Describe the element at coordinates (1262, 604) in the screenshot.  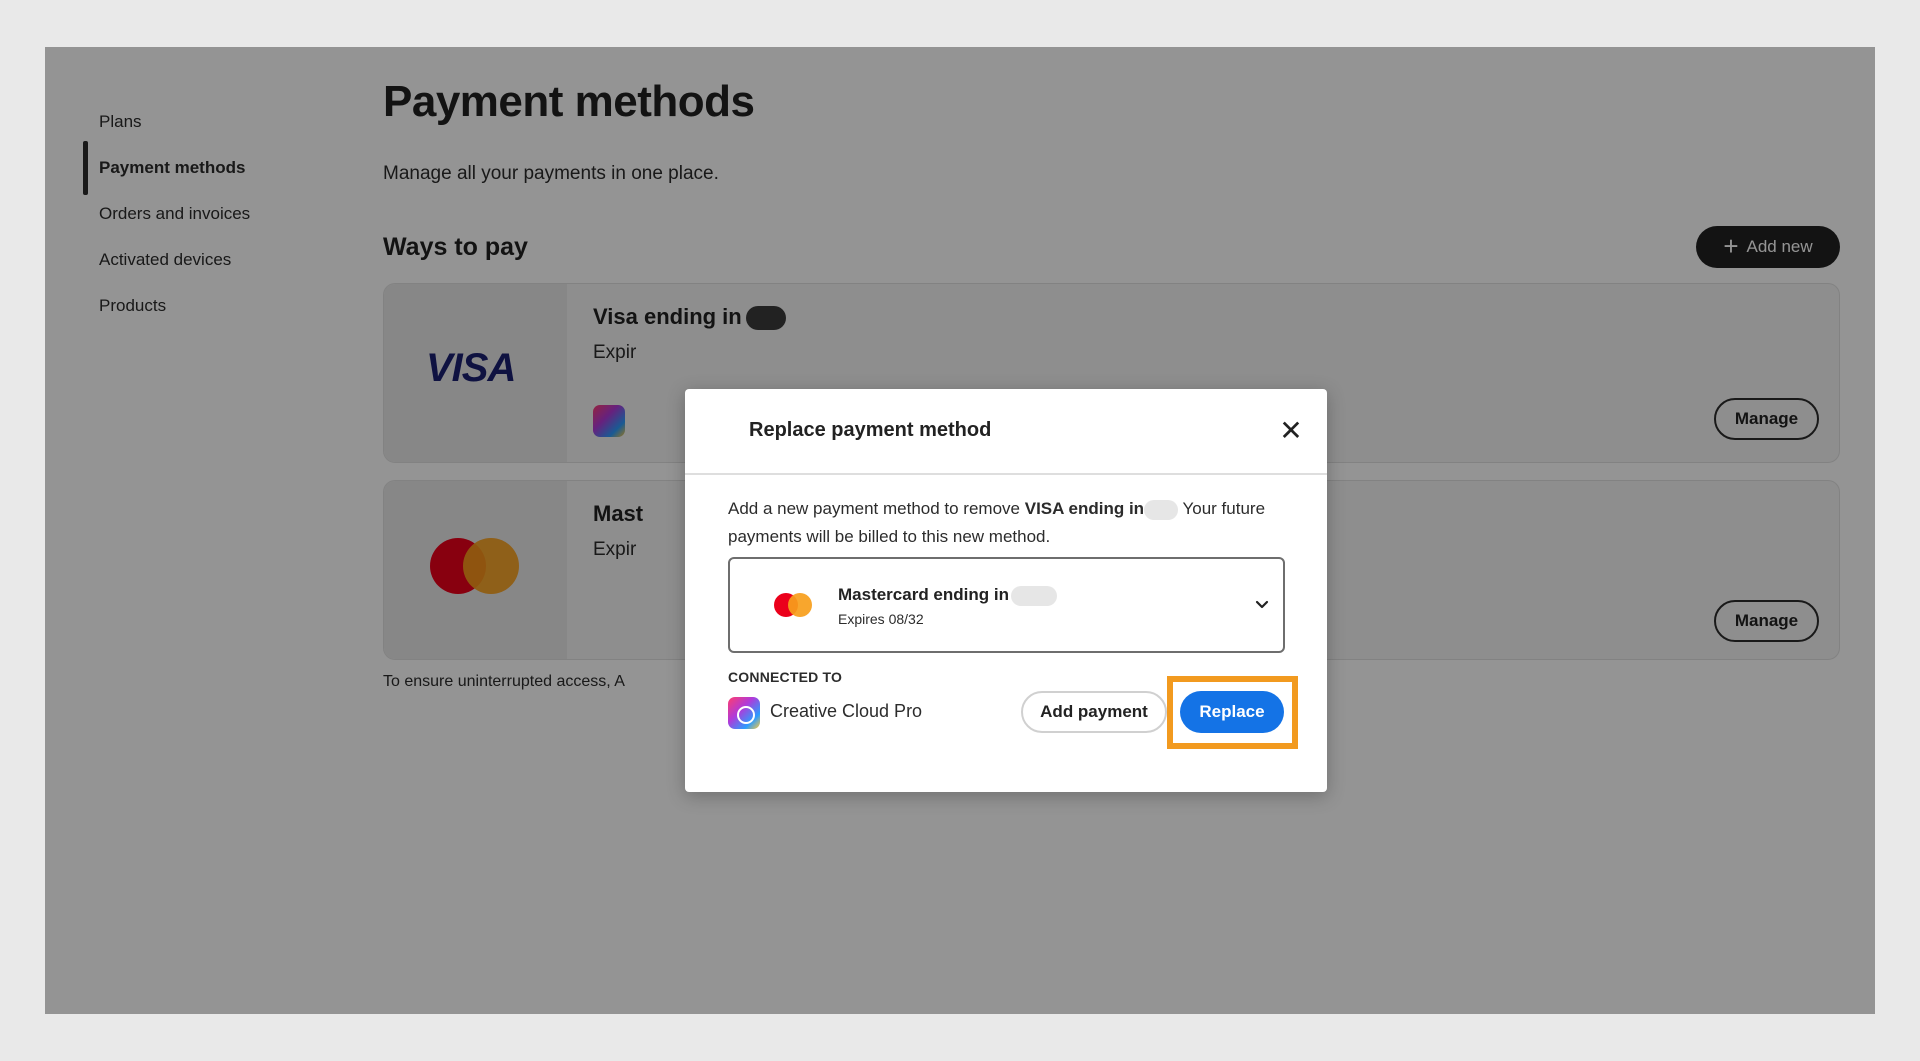
I see `chevron-down-icon` at that location.